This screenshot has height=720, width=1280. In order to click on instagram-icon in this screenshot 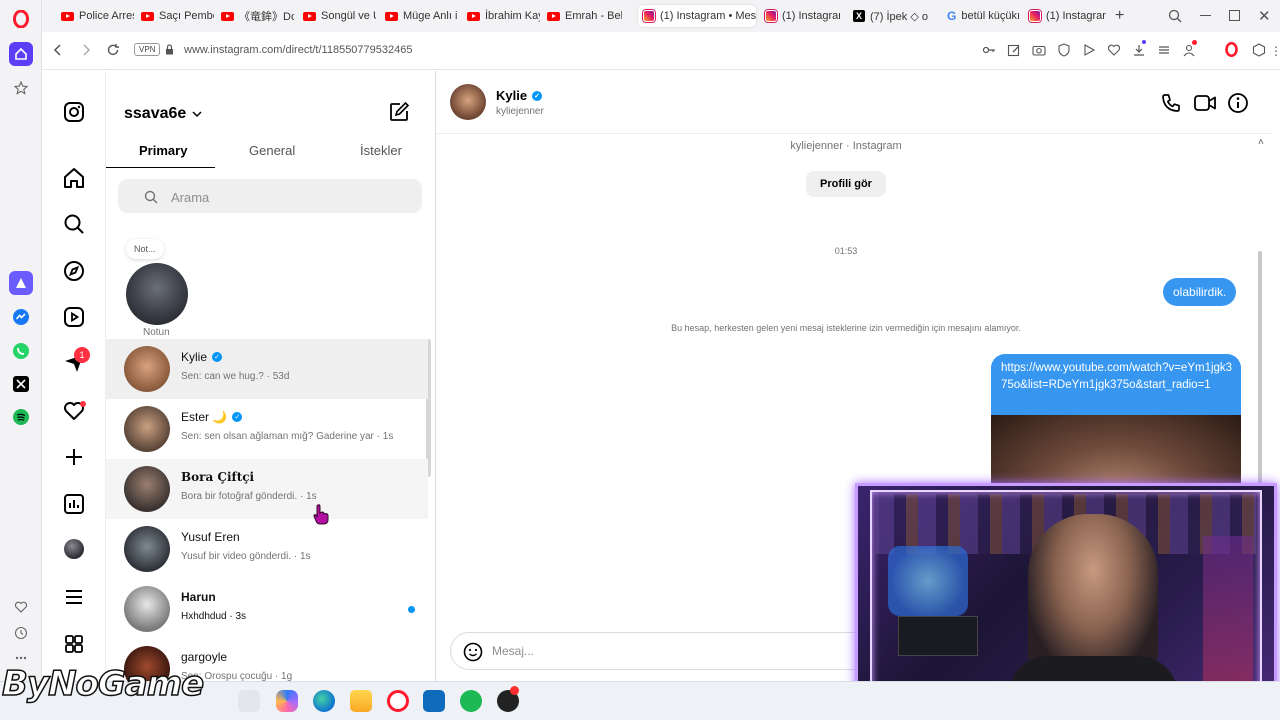, I will do `click(649, 16)`.